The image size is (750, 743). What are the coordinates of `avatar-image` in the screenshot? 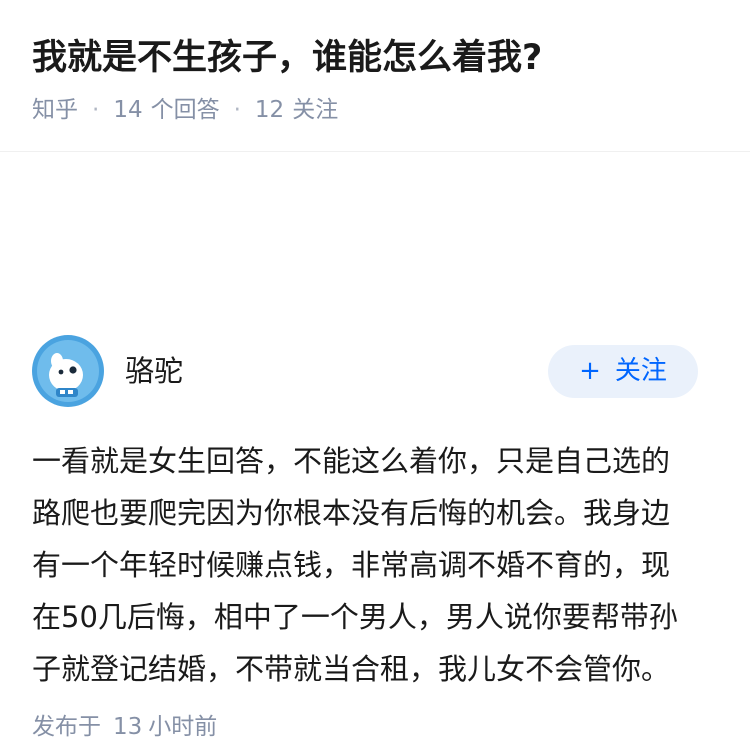 It's located at (68, 371).